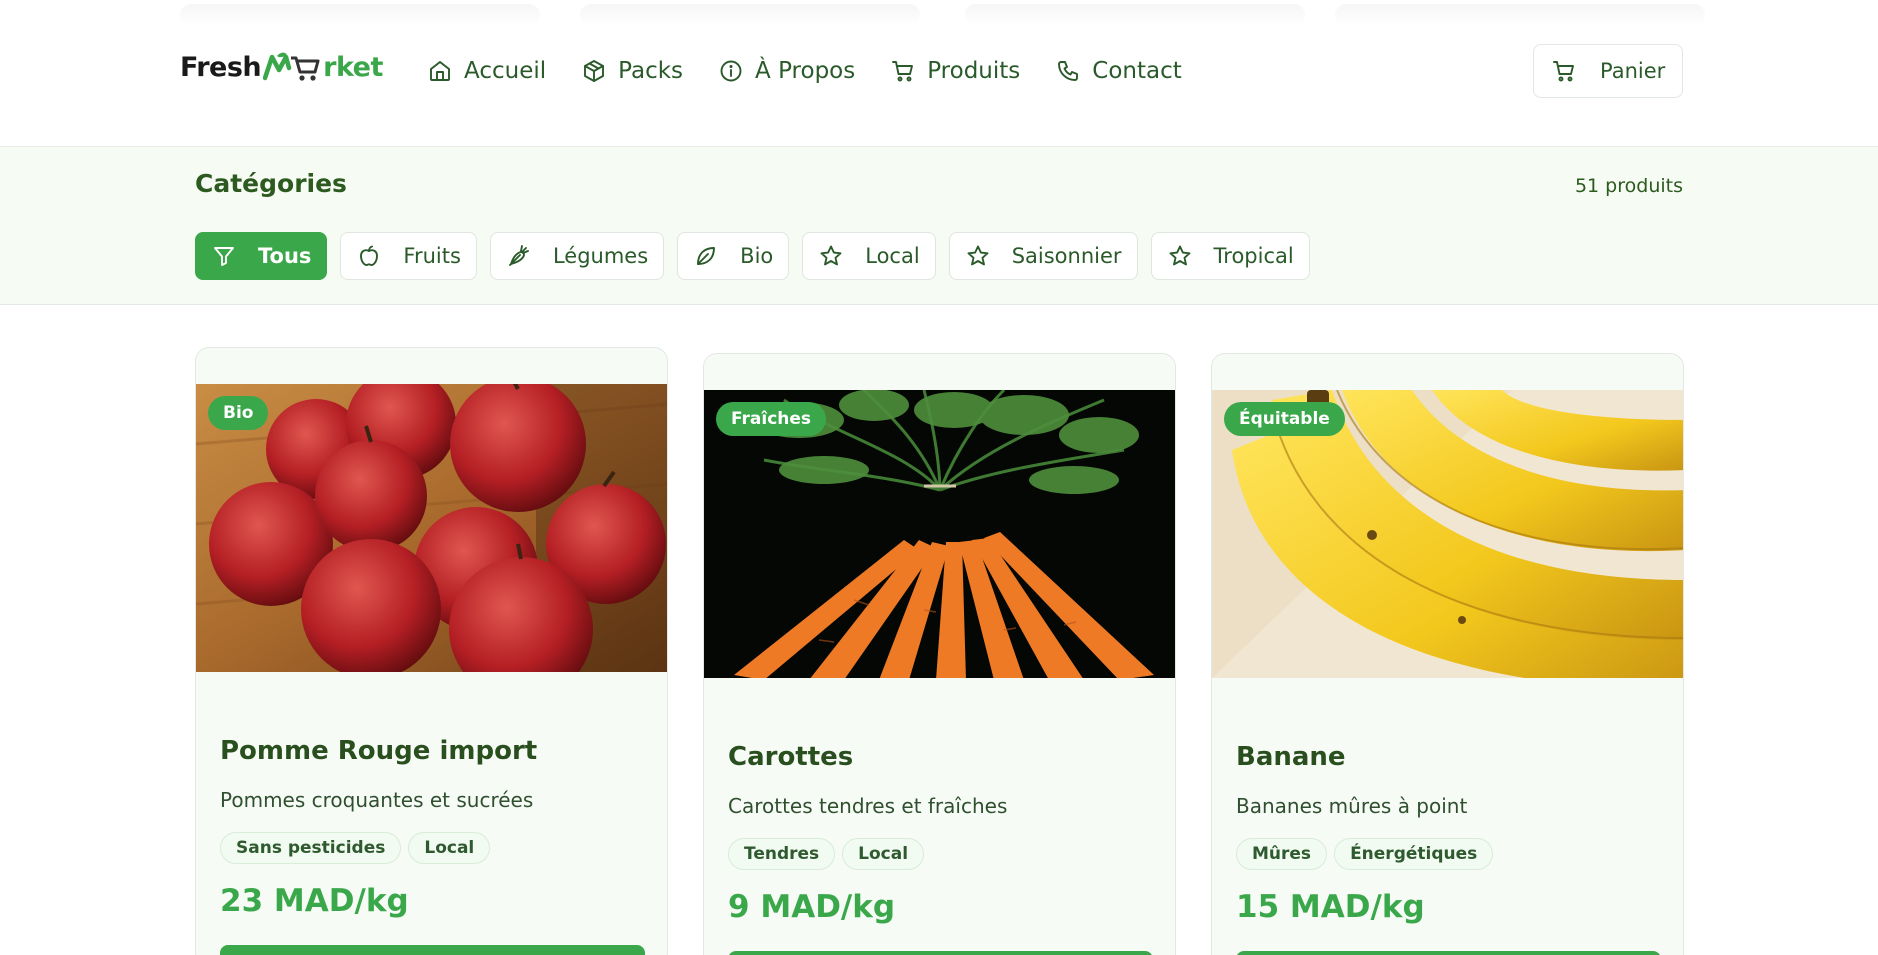 The width and height of the screenshot is (1878, 955). Describe the element at coordinates (782, 854) in the screenshot. I see `product-tag: Tendres` at that location.